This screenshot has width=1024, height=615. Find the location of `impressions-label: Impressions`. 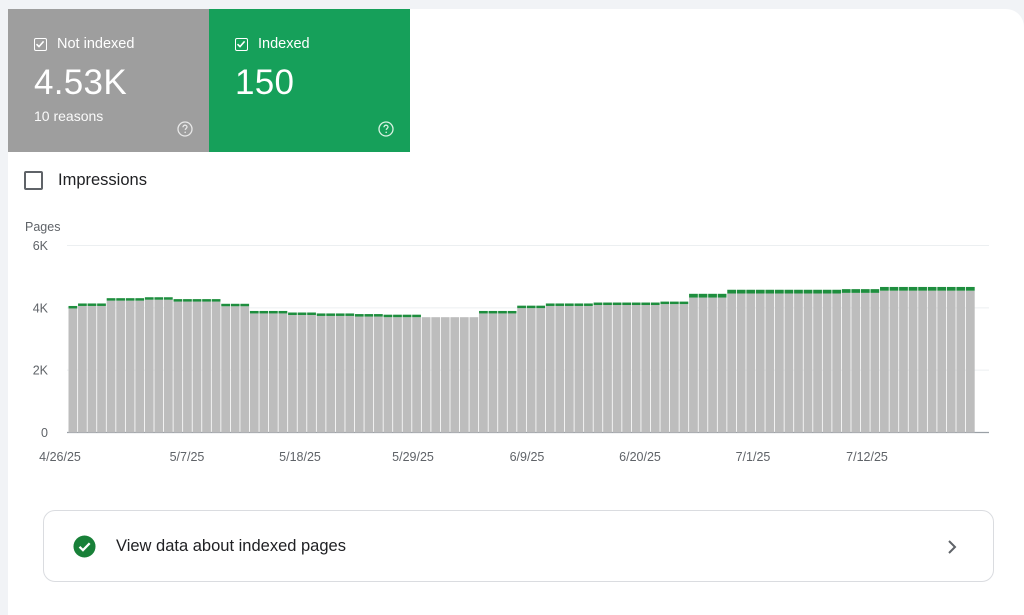

impressions-label: Impressions is located at coordinates (102, 180).